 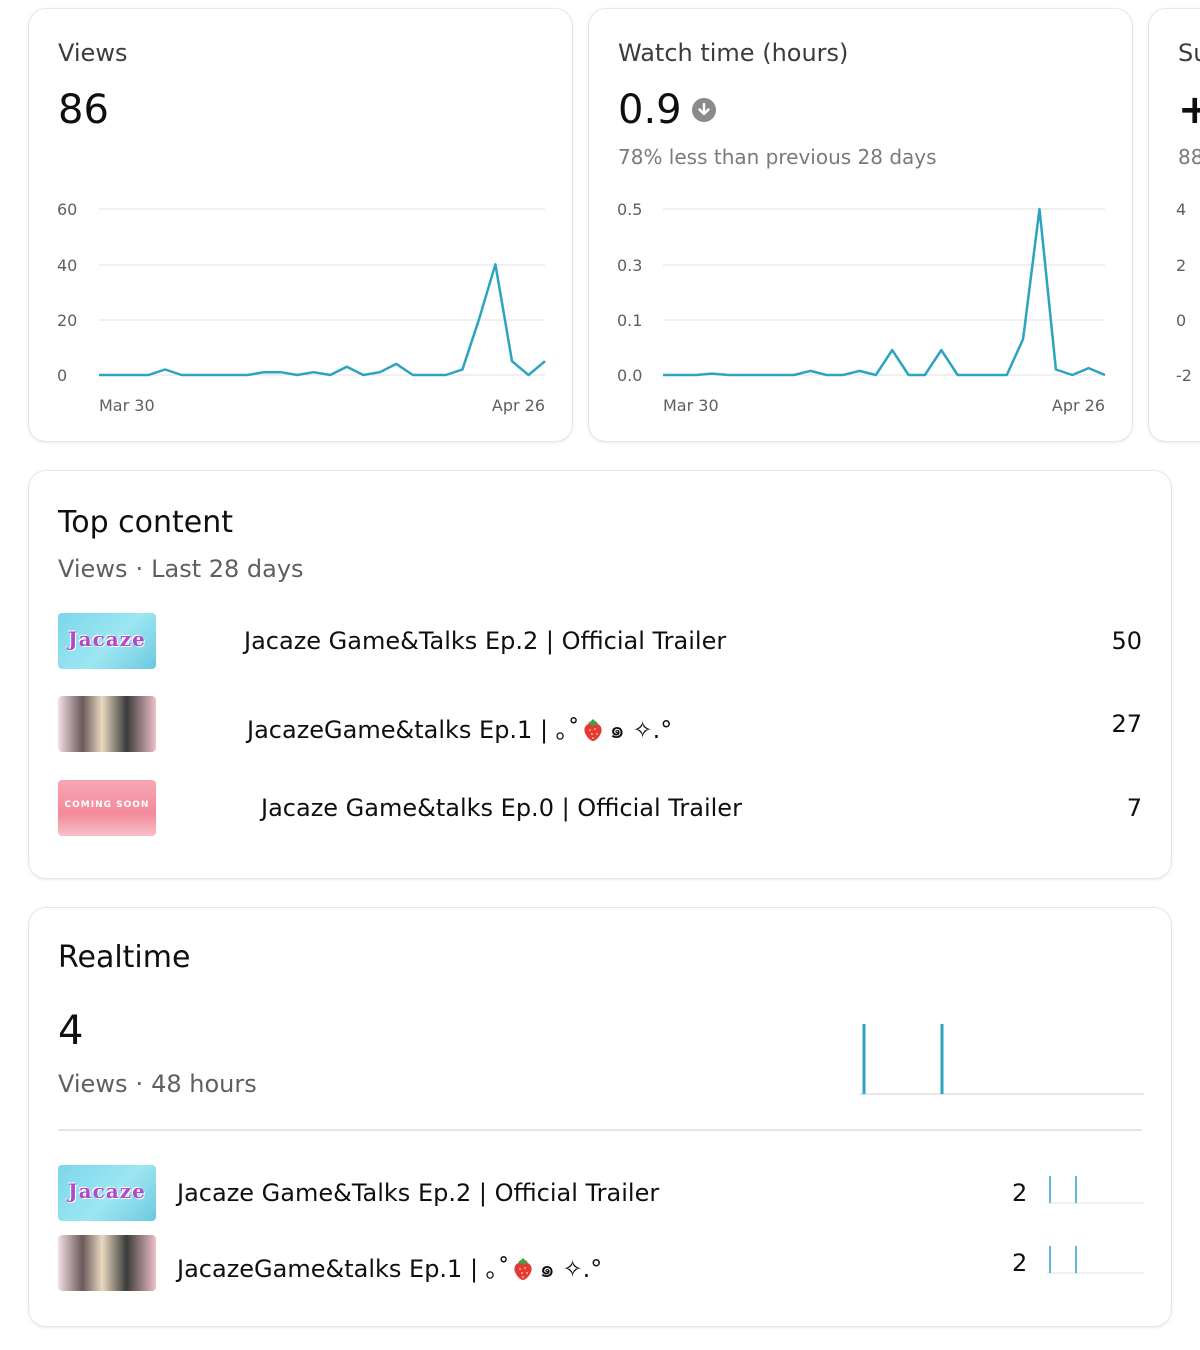 What do you see at coordinates (204, 1084) in the screenshot?
I see `realtime-period: 48 hours` at bounding box center [204, 1084].